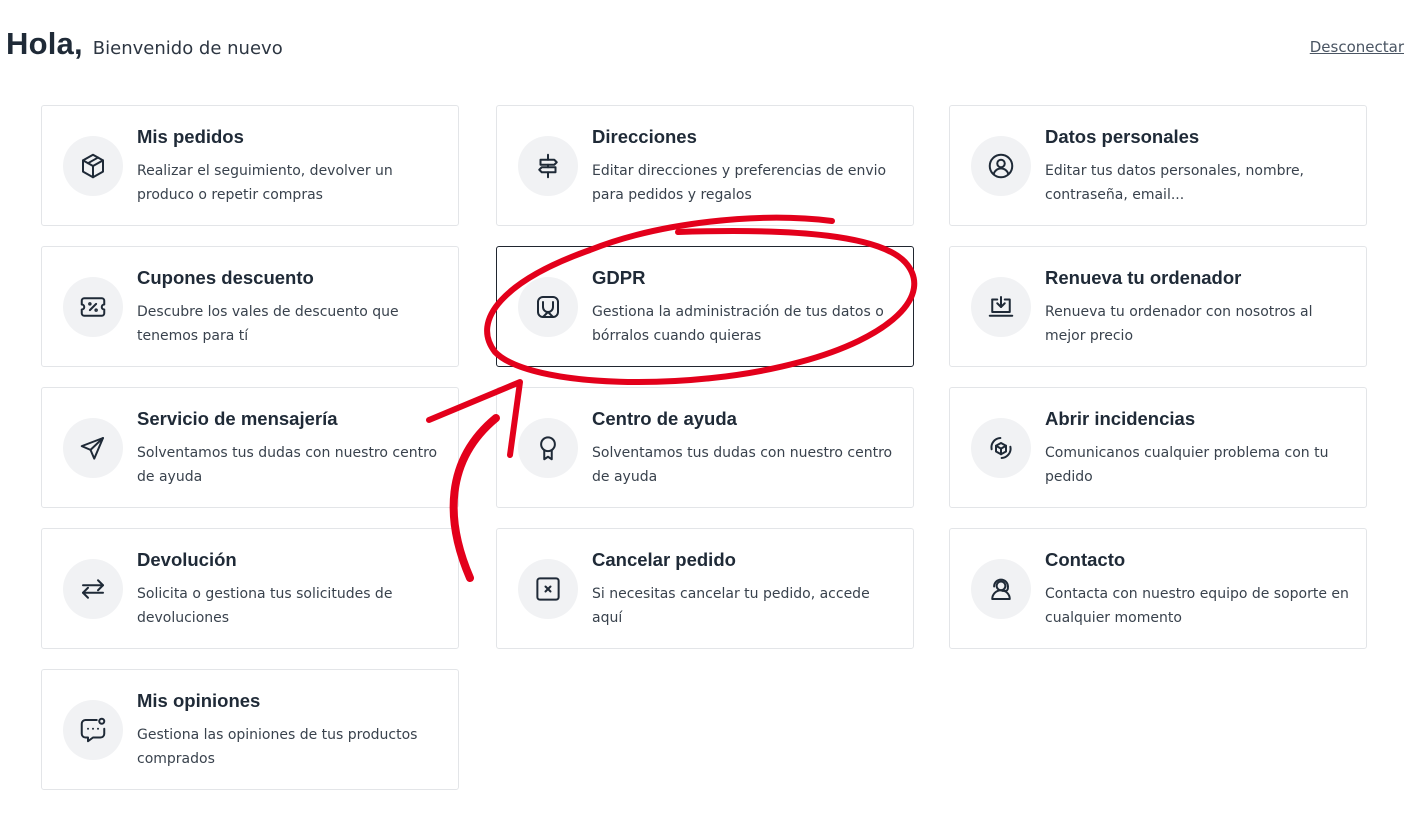 The height and width of the screenshot is (823, 1413). Describe the element at coordinates (1001, 307) in the screenshot. I see `laptop-download-icon` at that location.